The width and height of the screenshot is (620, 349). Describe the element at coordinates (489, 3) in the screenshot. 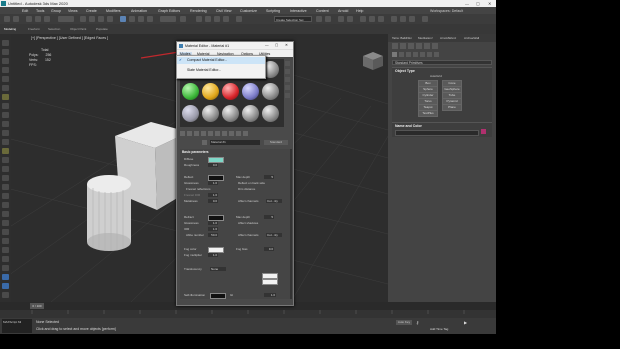

I see `close-icon: ✕` at that location.